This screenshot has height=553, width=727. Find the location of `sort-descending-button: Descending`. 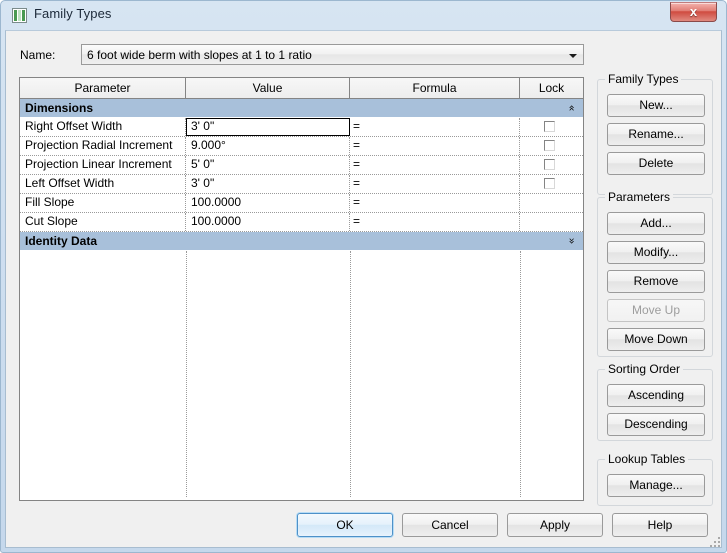

sort-descending-button: Descending is located at coordinates (656, 424).